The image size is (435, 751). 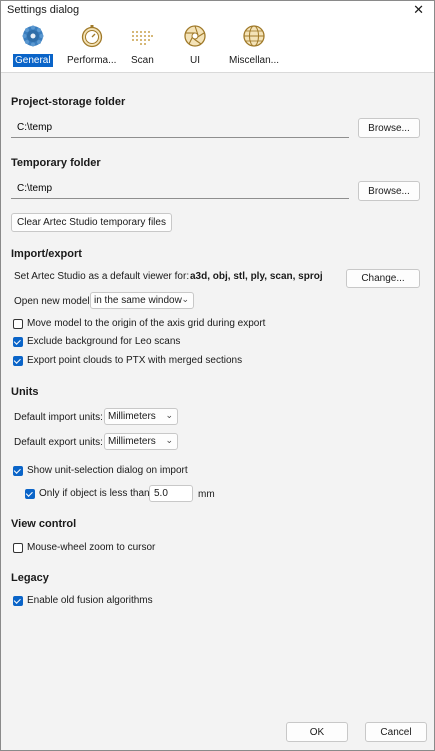 What do you see at coordinates (171, 493) in the screenshot?
I see `size-threshold-input: 5.0` at bounding box center [171, 493].